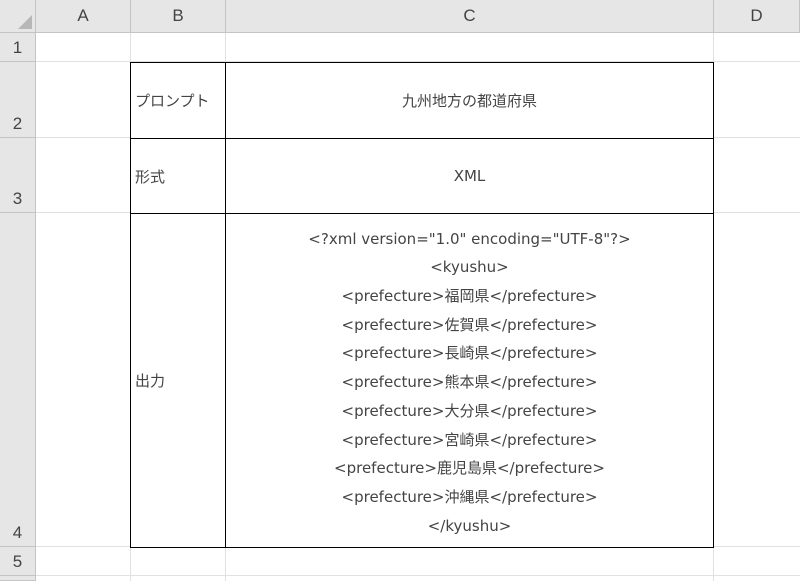 This screenshot has width=800, height=581. I want to click on output-line: <kyushu>, so click(469, 267).